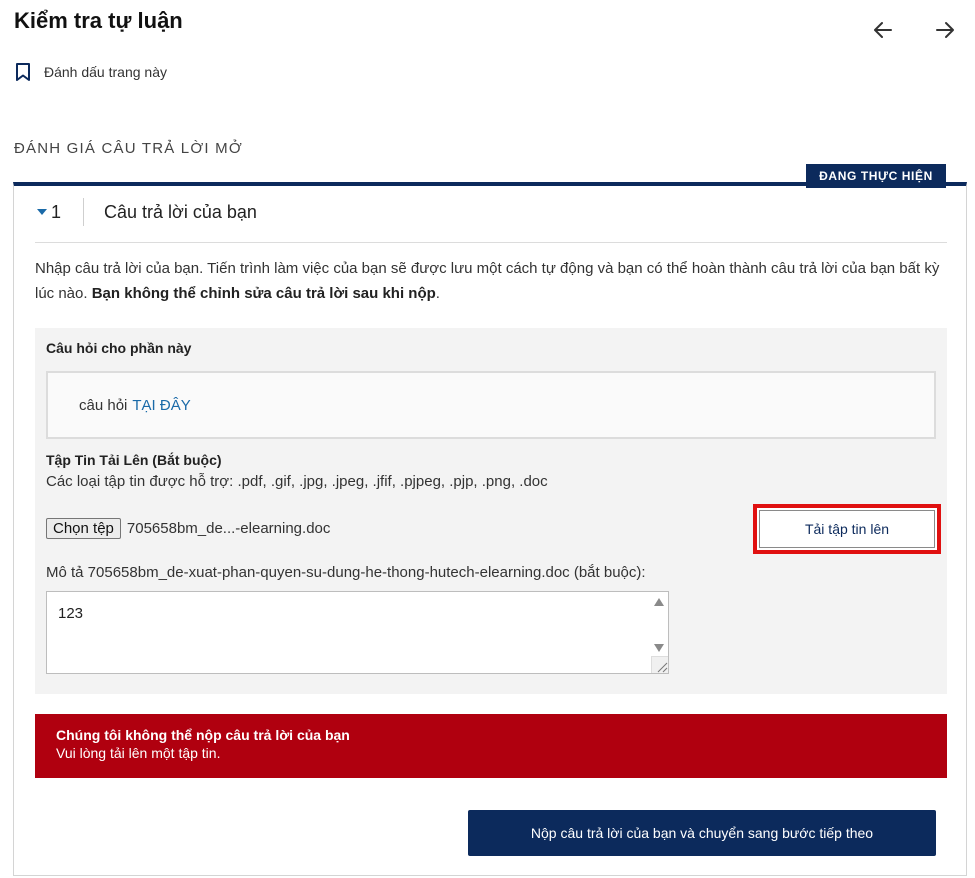 The image size is (975, 878). I want to click on navigation-arrows, so click(914, 30).